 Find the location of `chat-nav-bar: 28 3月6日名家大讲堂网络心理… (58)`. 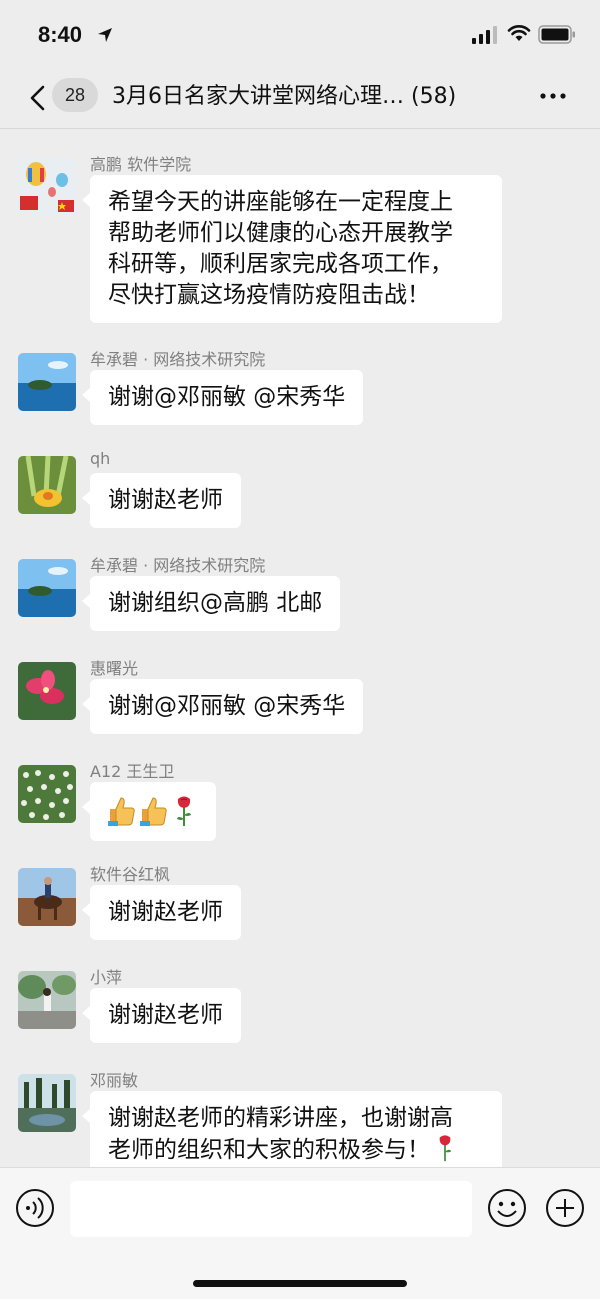

chat-nav-bar: 28 3月6日名家大讲堂网络心理… (58) is located at coordinates (300, 99).